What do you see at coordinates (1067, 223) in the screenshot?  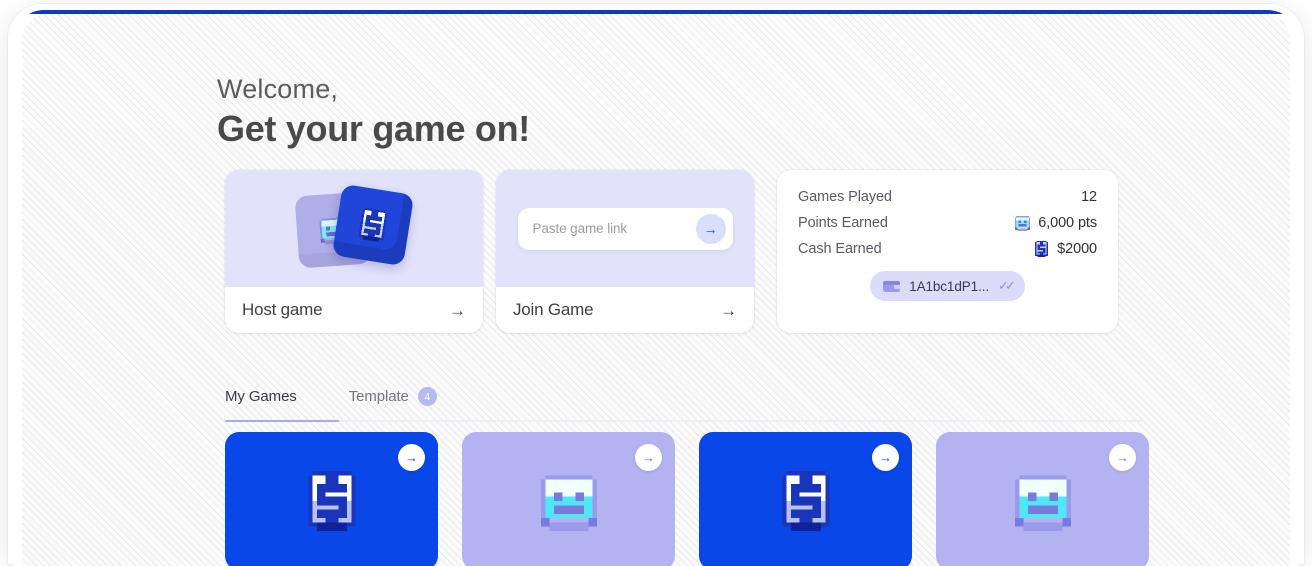 I see `stat-value-text: 6,000 pts` at bounding box center [1067, 223].